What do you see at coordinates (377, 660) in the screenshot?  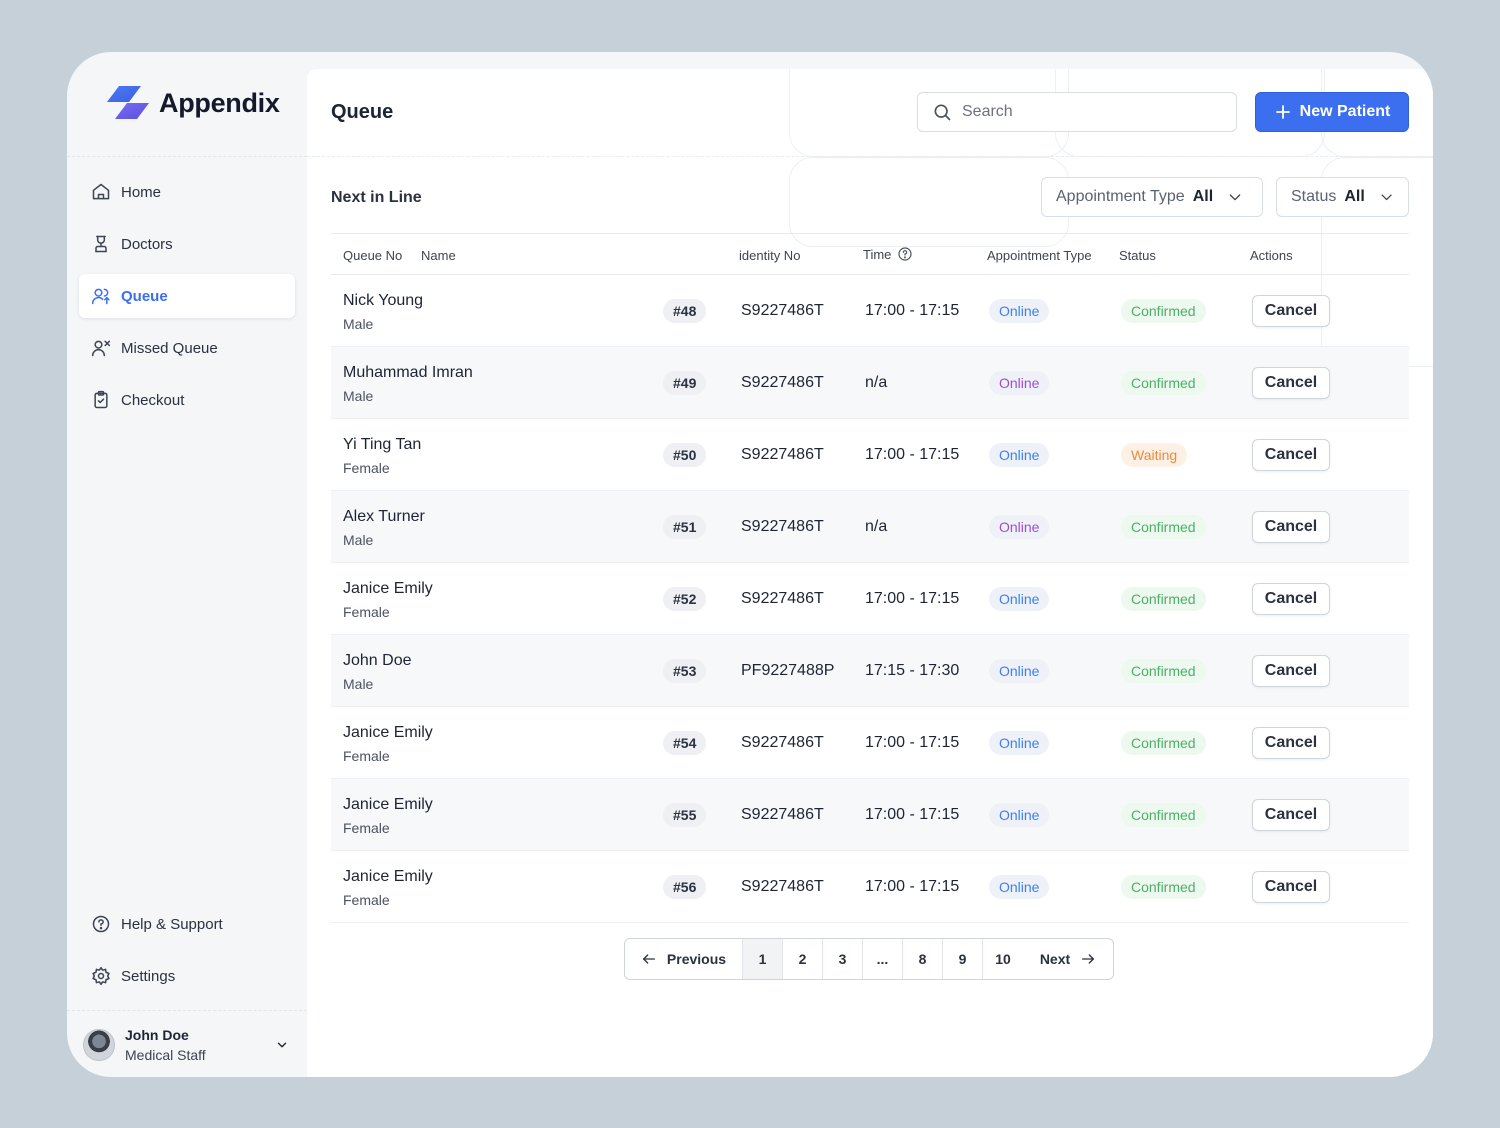 I see `patient-name: John Doe` at bounding box center [377, 660].